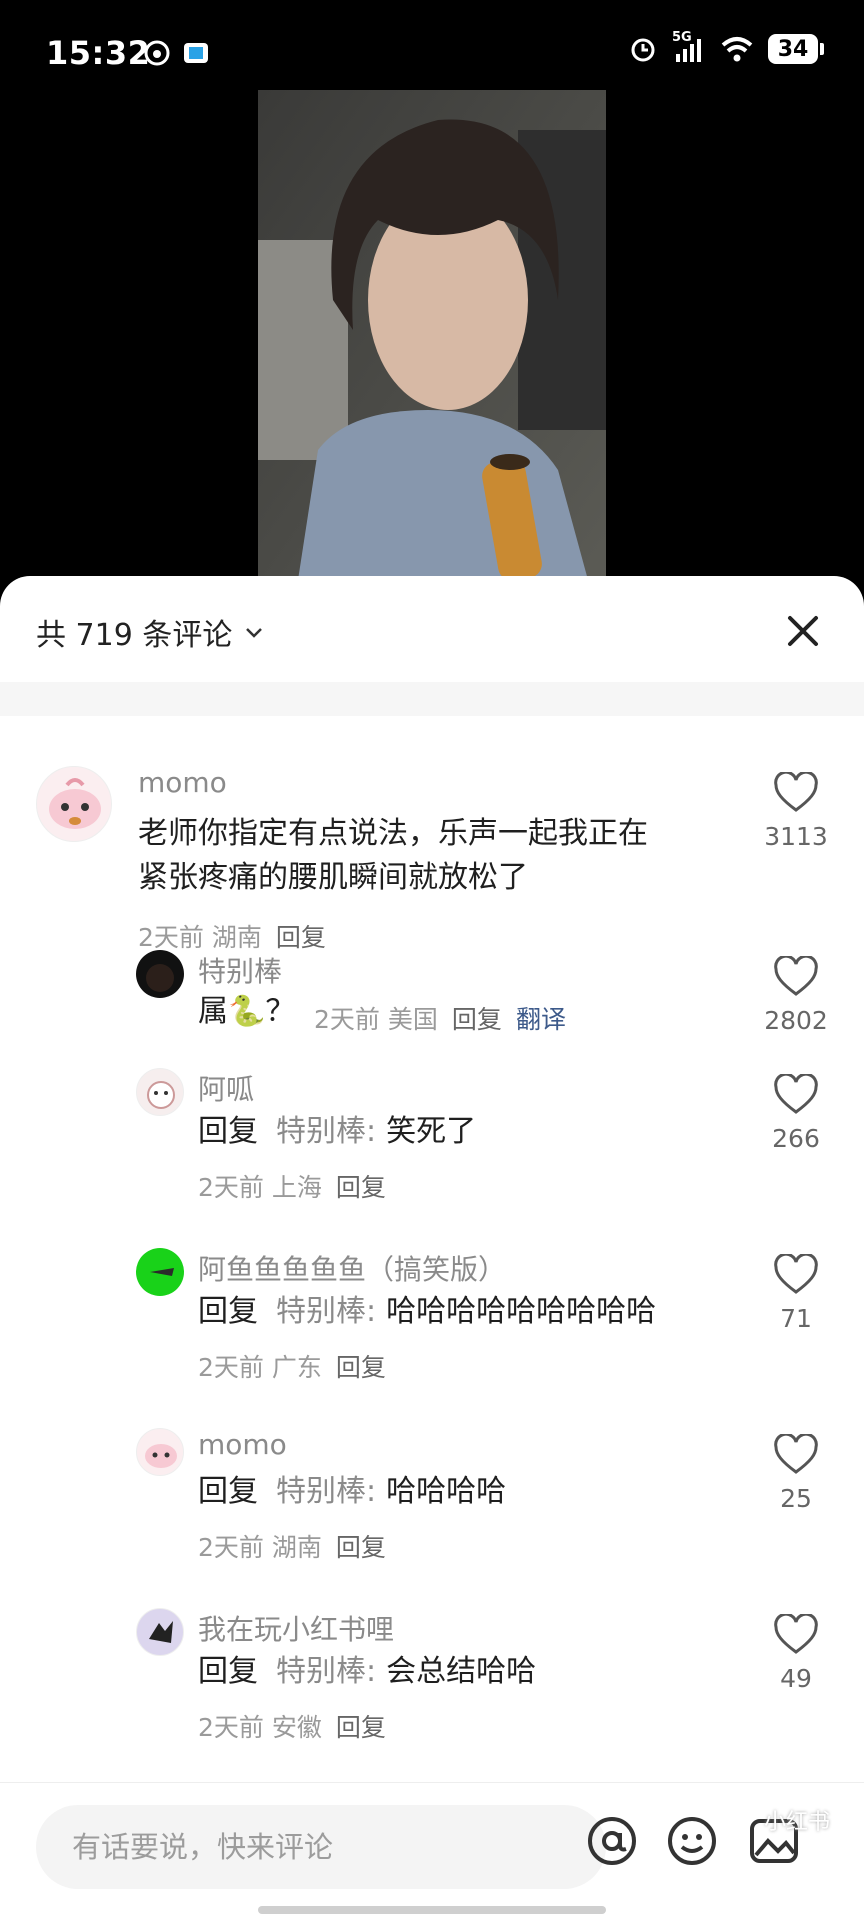 The height and width of the screenshot is (1920, 864). What do you see at coordinates (296, 1628) in the screenshot?
I see `reply-username: 我在玩小红书哩` at bounding box center [296, 1628].